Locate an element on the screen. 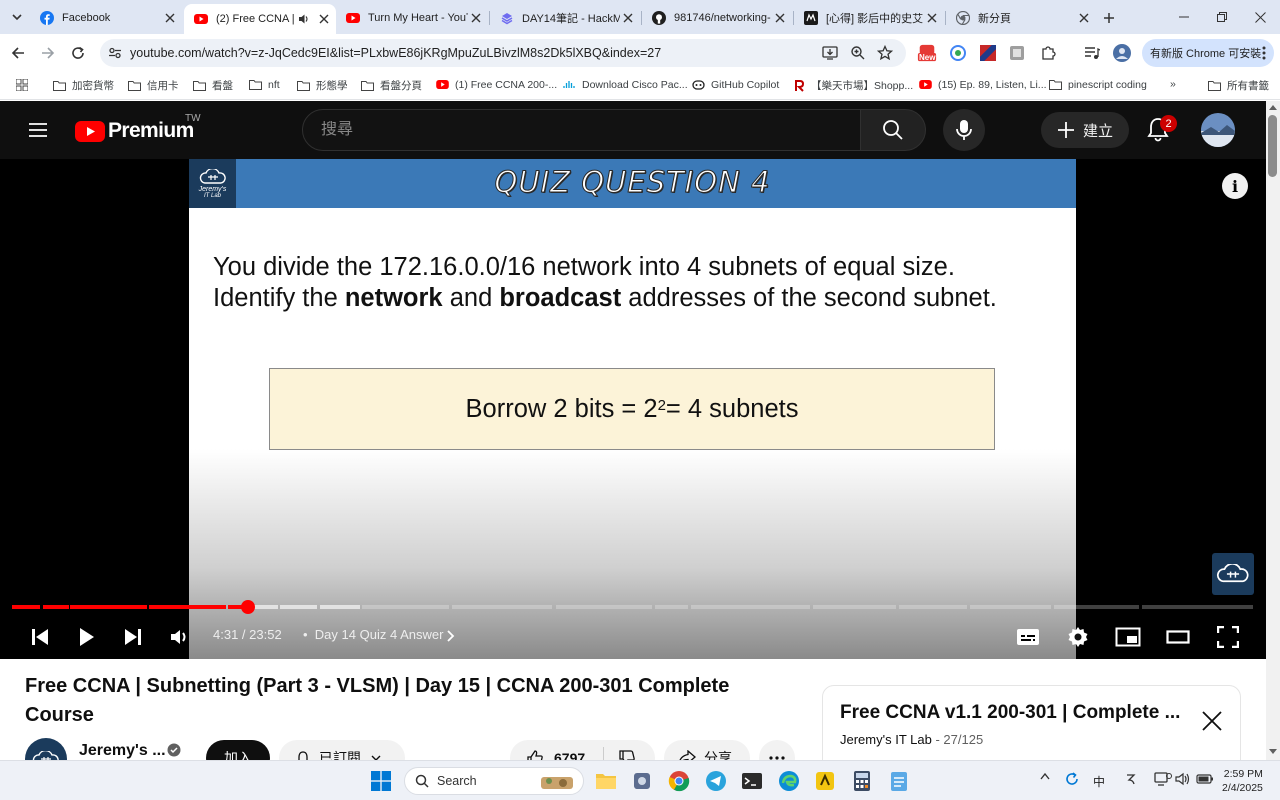 The height and width of the screenshot is (800, 1280). scrollbar-thumb is located at coordinates (1272, 146).